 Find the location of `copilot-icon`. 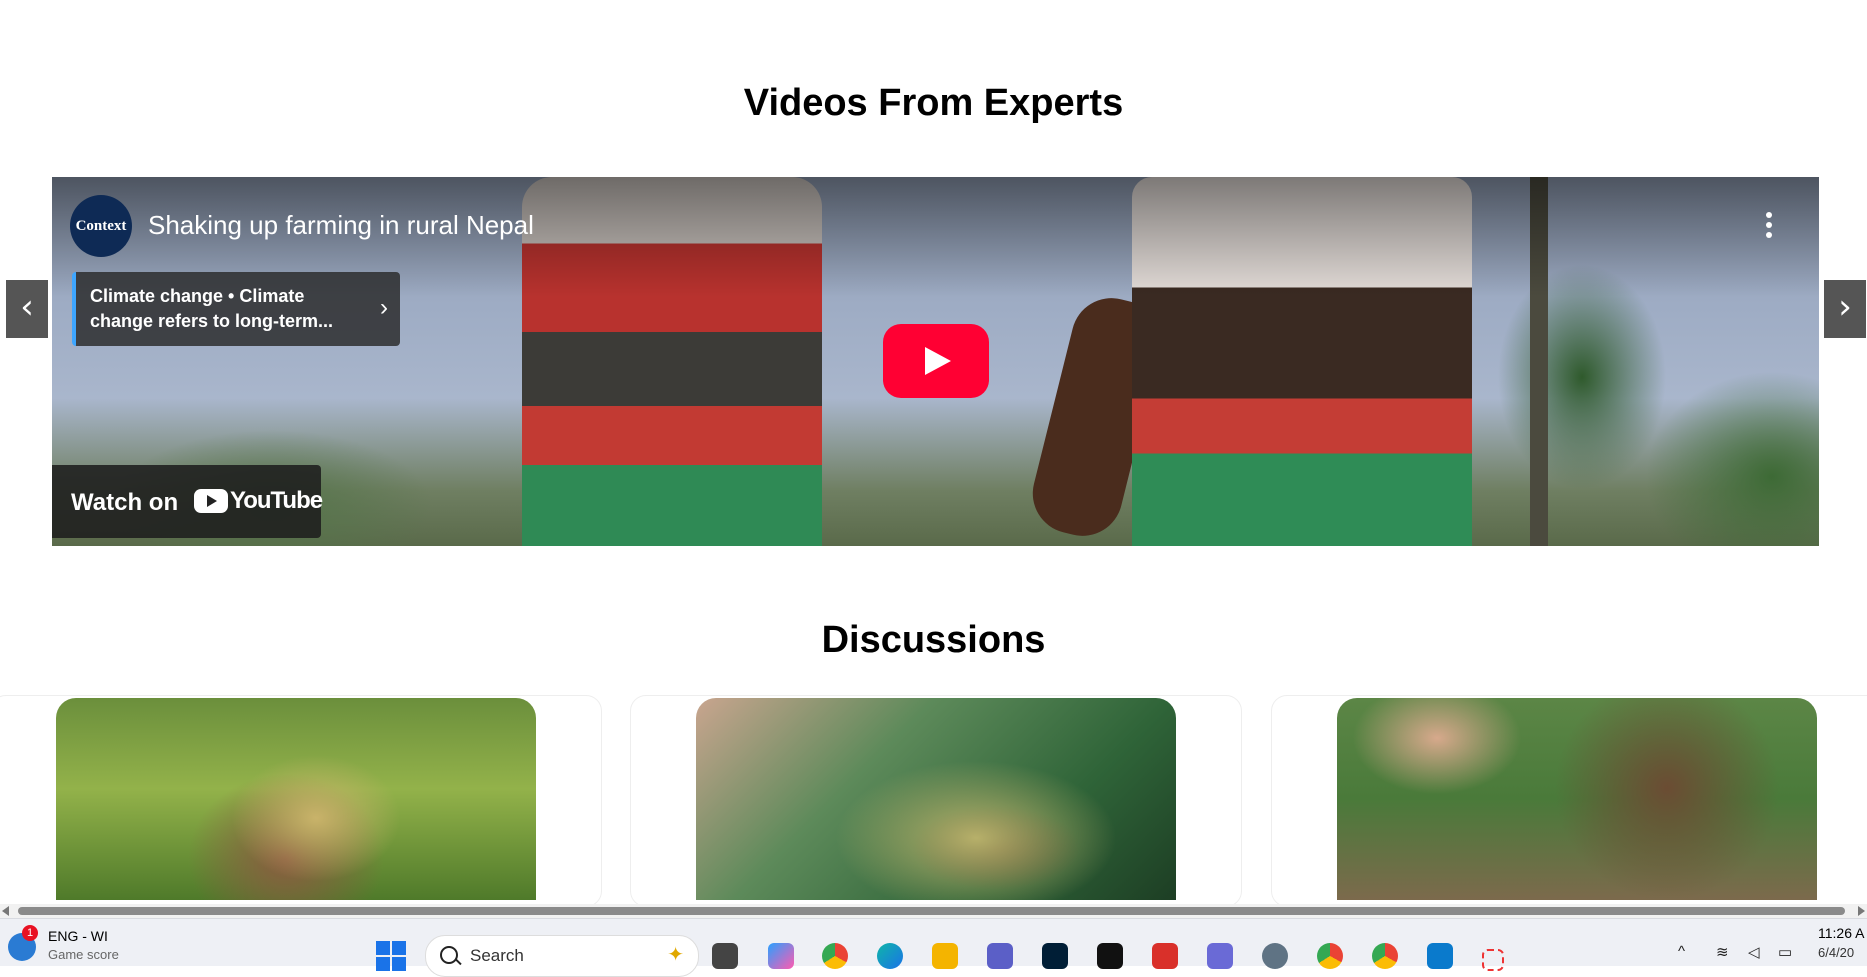

copilot-icon is located at coordinates (781, 956).